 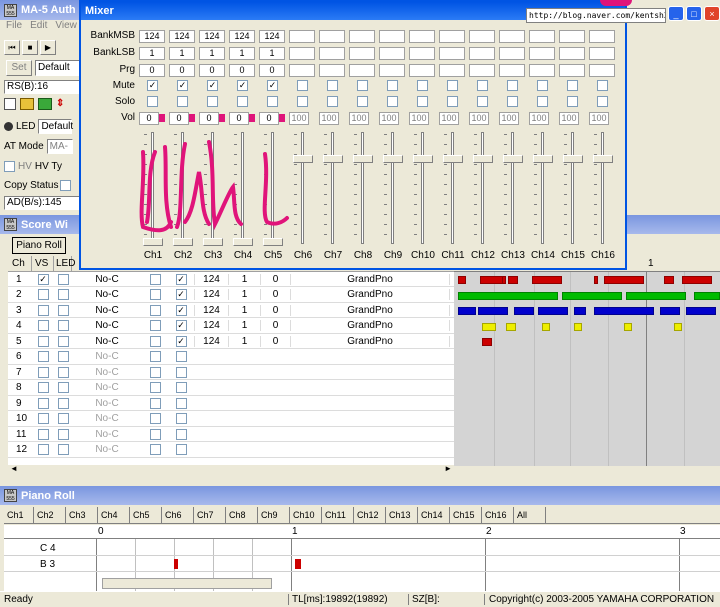 What do you see at coordinates (9, 166) in the screenshot?
I see `hv-checkbox` at bounding box center [9, 166].